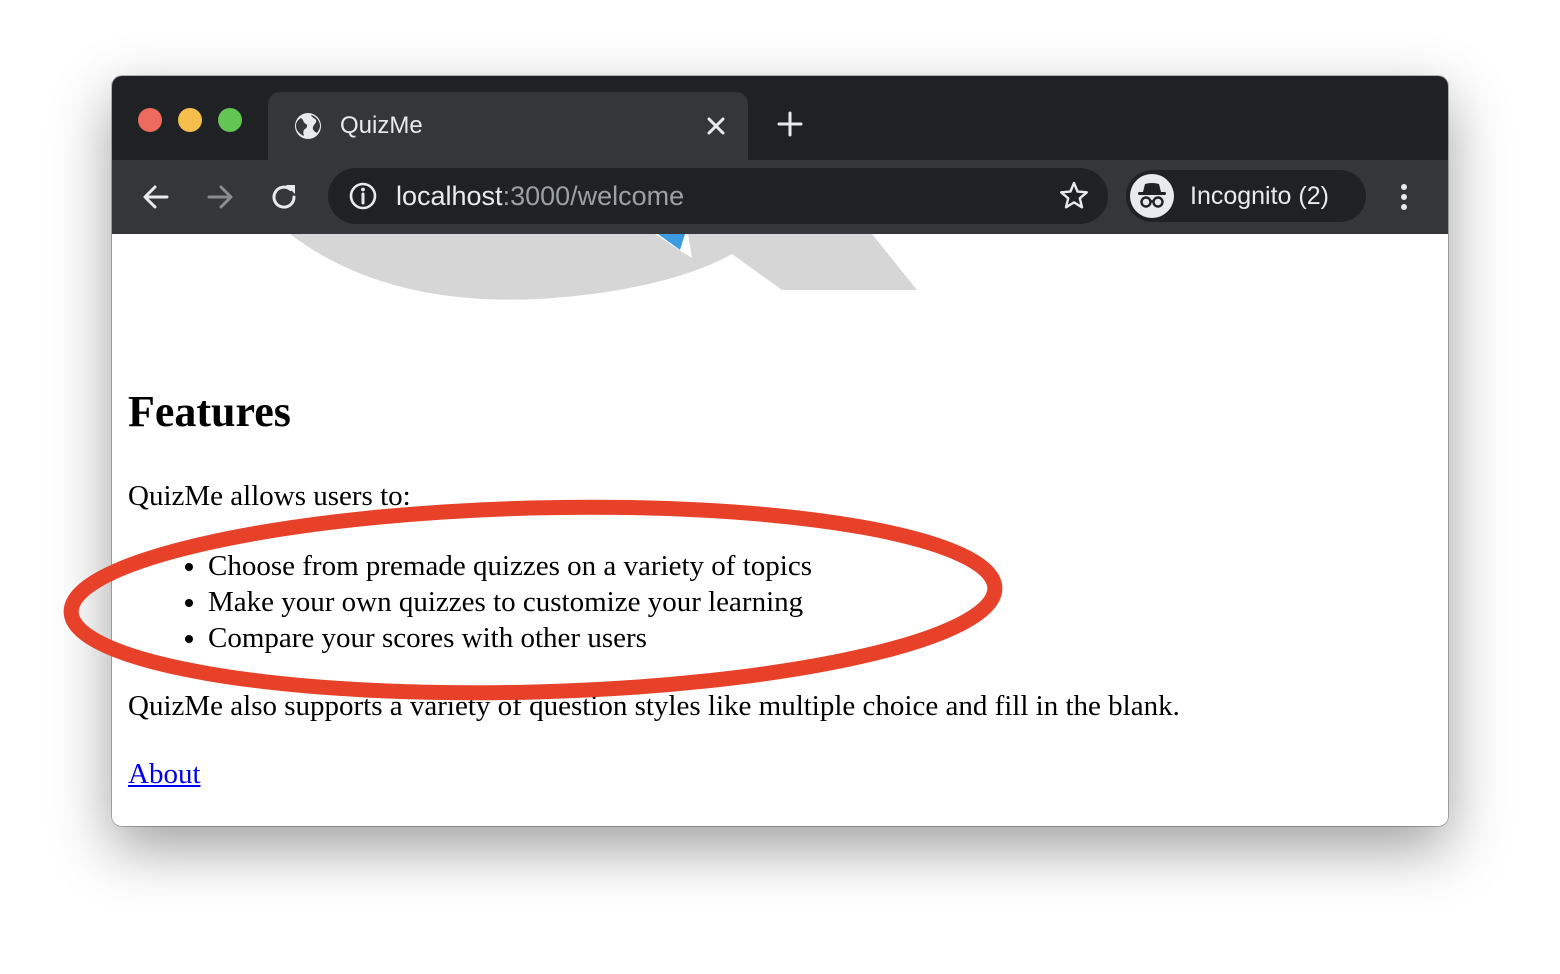  I want to click on tab-title: QuizMe, so click(381, 125).